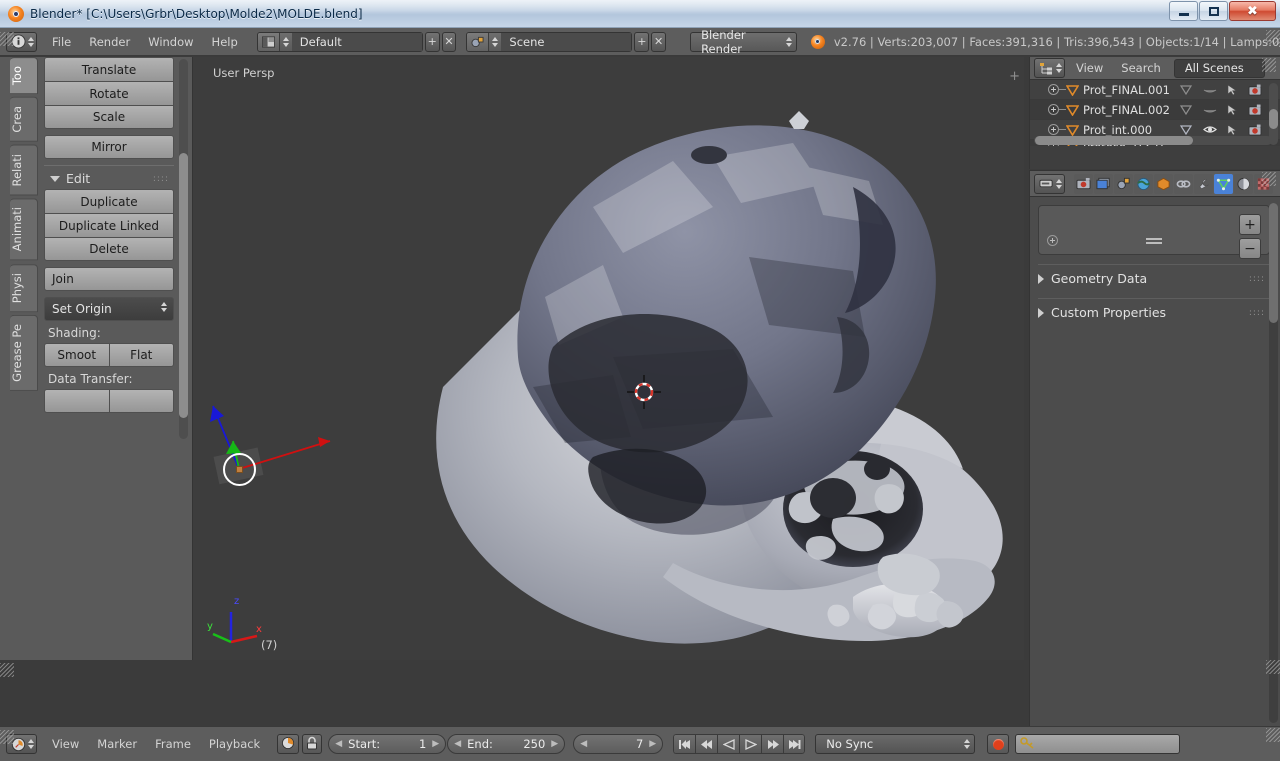 Image resolution: width=1280 pixels, height=761 pixels. What do you see at coordinates (1273, 119) in the screenshot?
I see `outliner-vscroll-thumb` at bounding box center [1273, 119].